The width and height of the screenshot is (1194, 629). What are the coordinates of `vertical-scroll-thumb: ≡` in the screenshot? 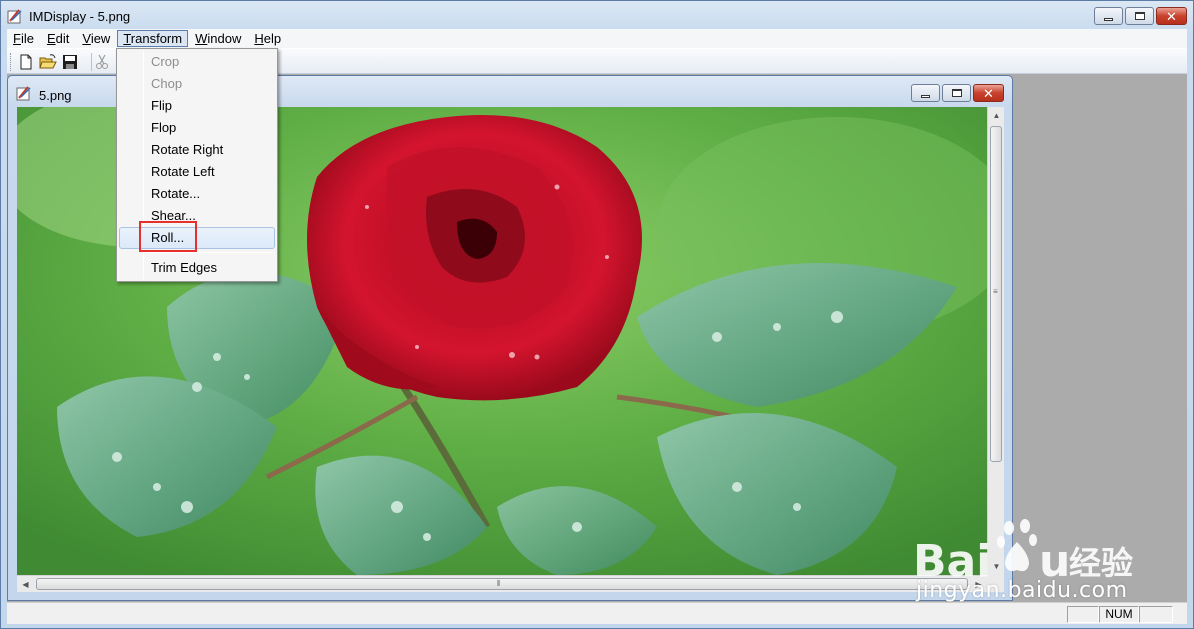 It's located at (996, 294).